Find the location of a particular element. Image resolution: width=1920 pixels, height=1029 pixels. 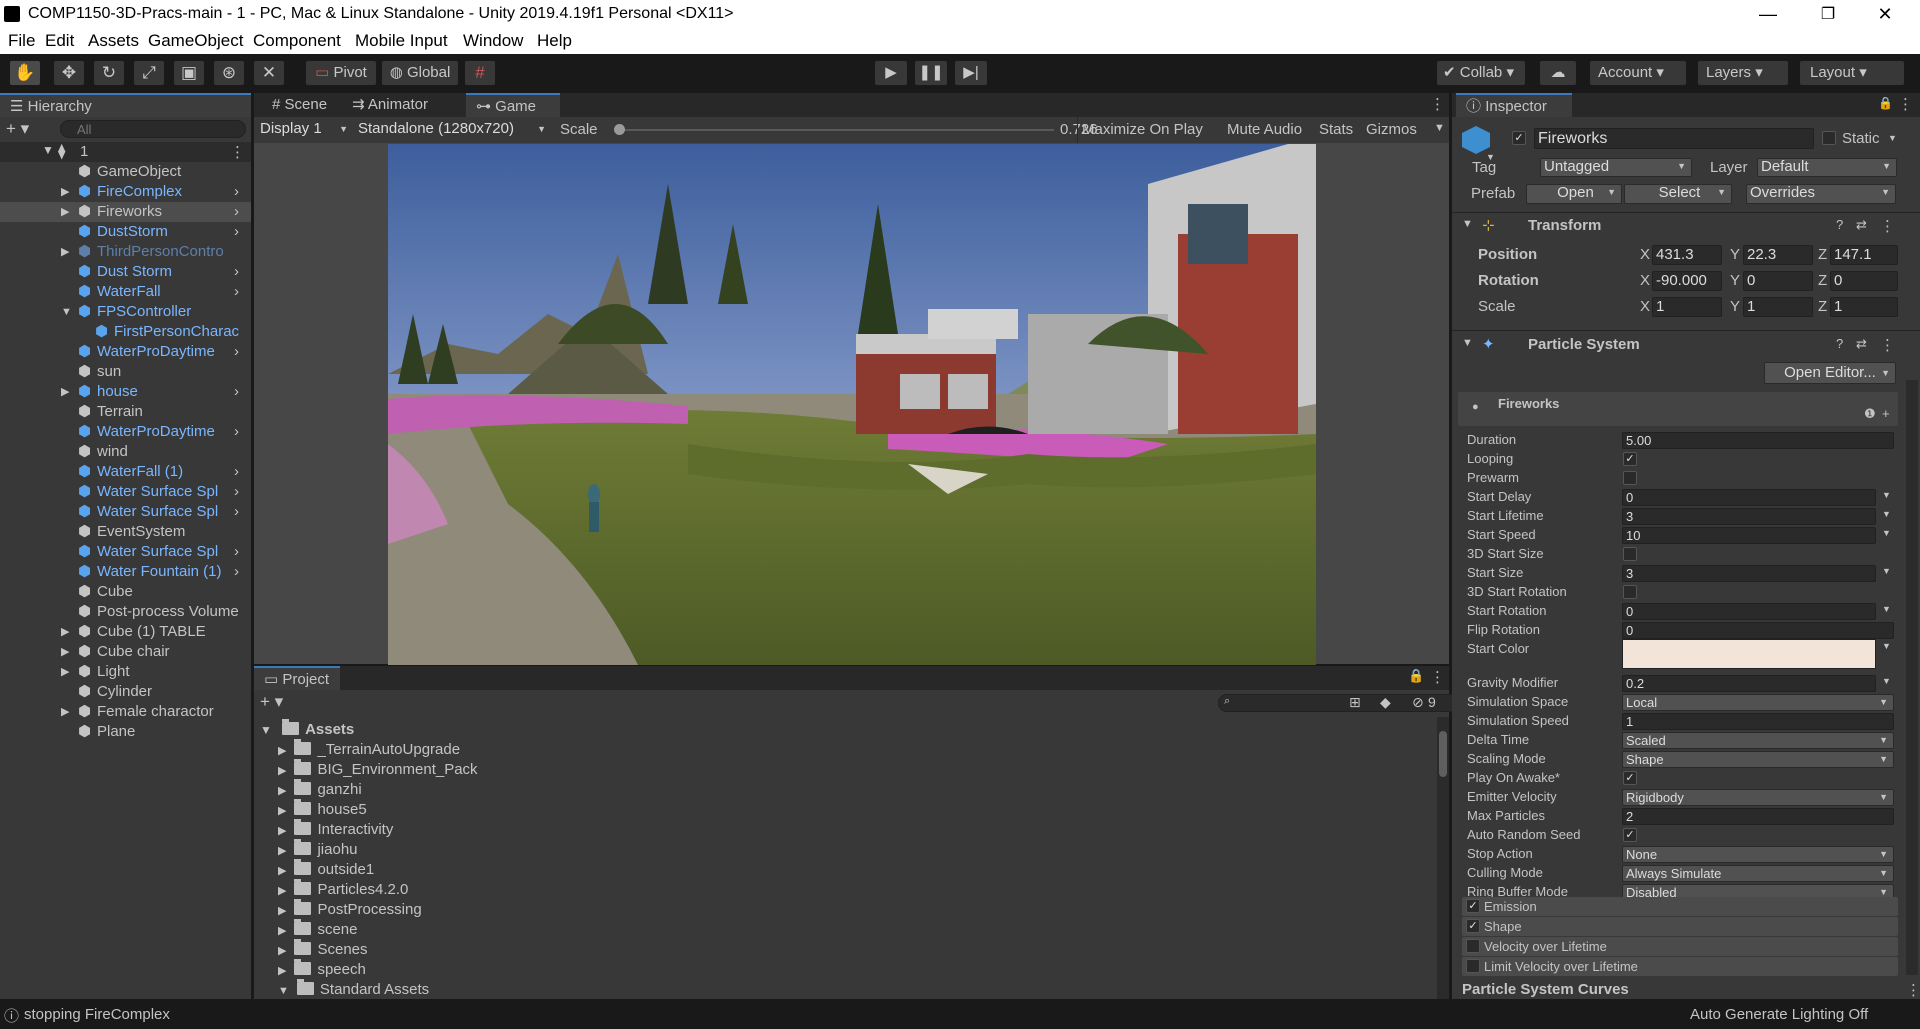

menu-edit: Edit is located at coordinates (59, 41).